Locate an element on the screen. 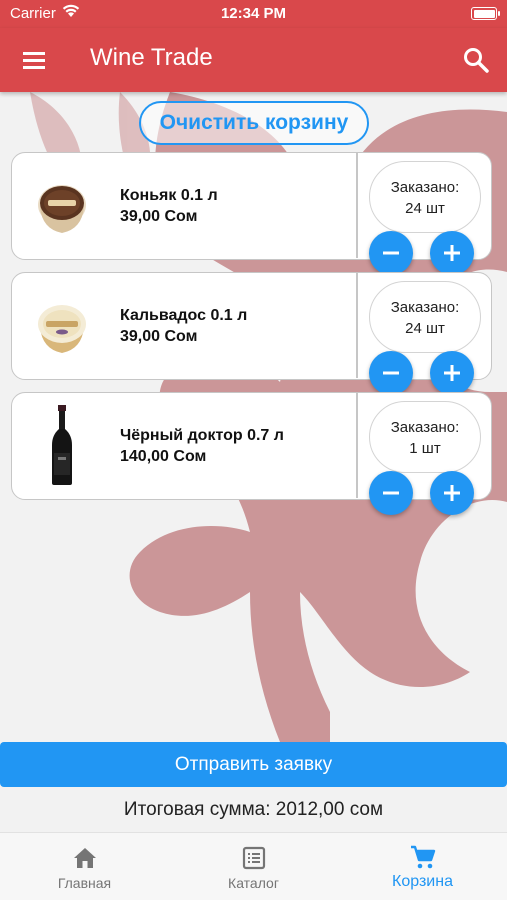 The height and width of the screenshot is (900, 507). bottom-navigation: Главная Каталог Корзина is located at coordinates (253, 866).